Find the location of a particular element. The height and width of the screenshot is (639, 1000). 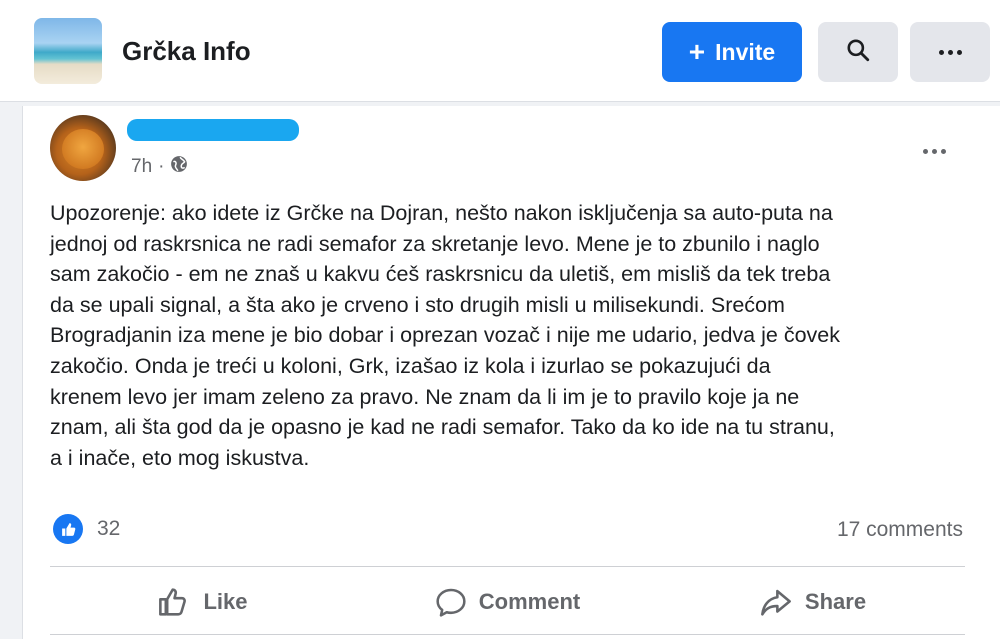

plus-icon: + is located at coordinates (697, 51).